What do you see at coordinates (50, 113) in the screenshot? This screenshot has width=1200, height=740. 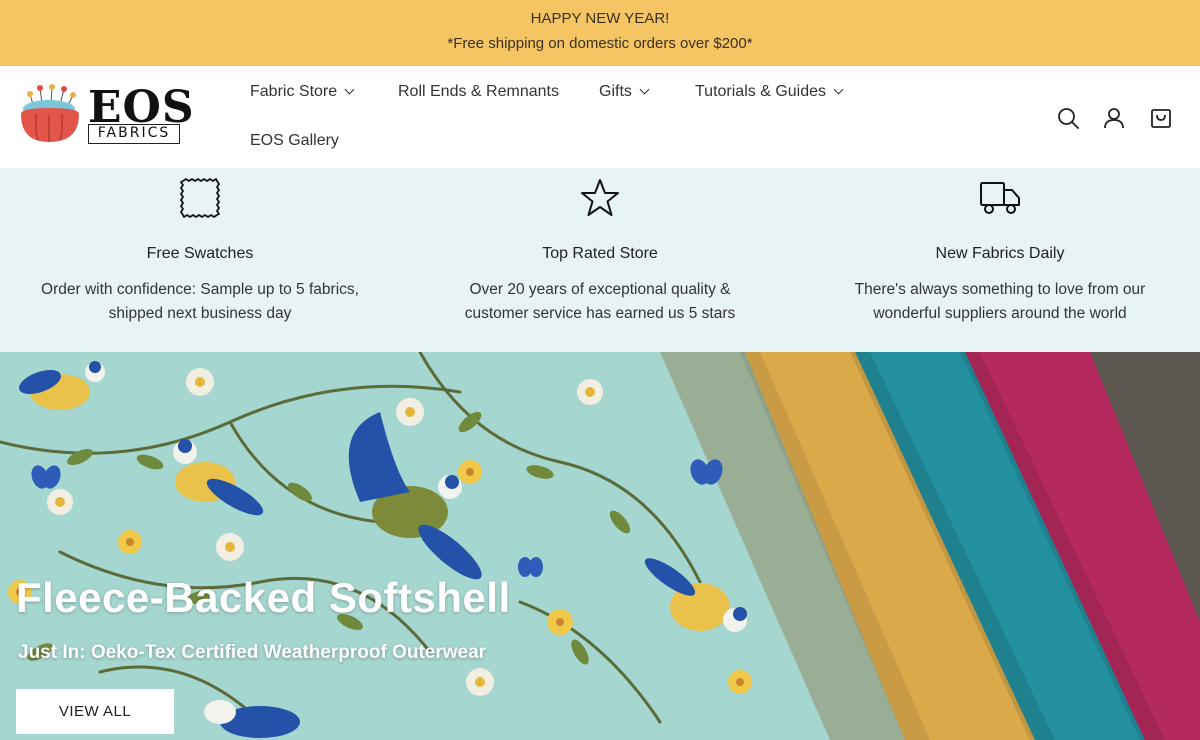 I see `pincushion-icon` at bounding box center [50, 113].